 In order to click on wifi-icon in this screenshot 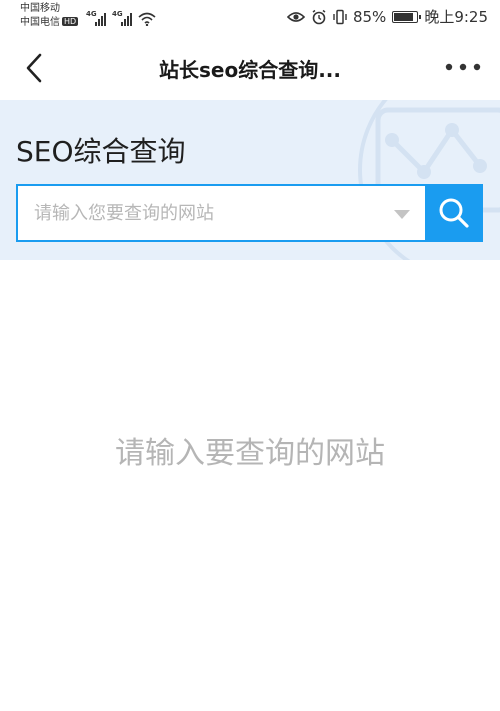, I will do `click(147, 19)`.